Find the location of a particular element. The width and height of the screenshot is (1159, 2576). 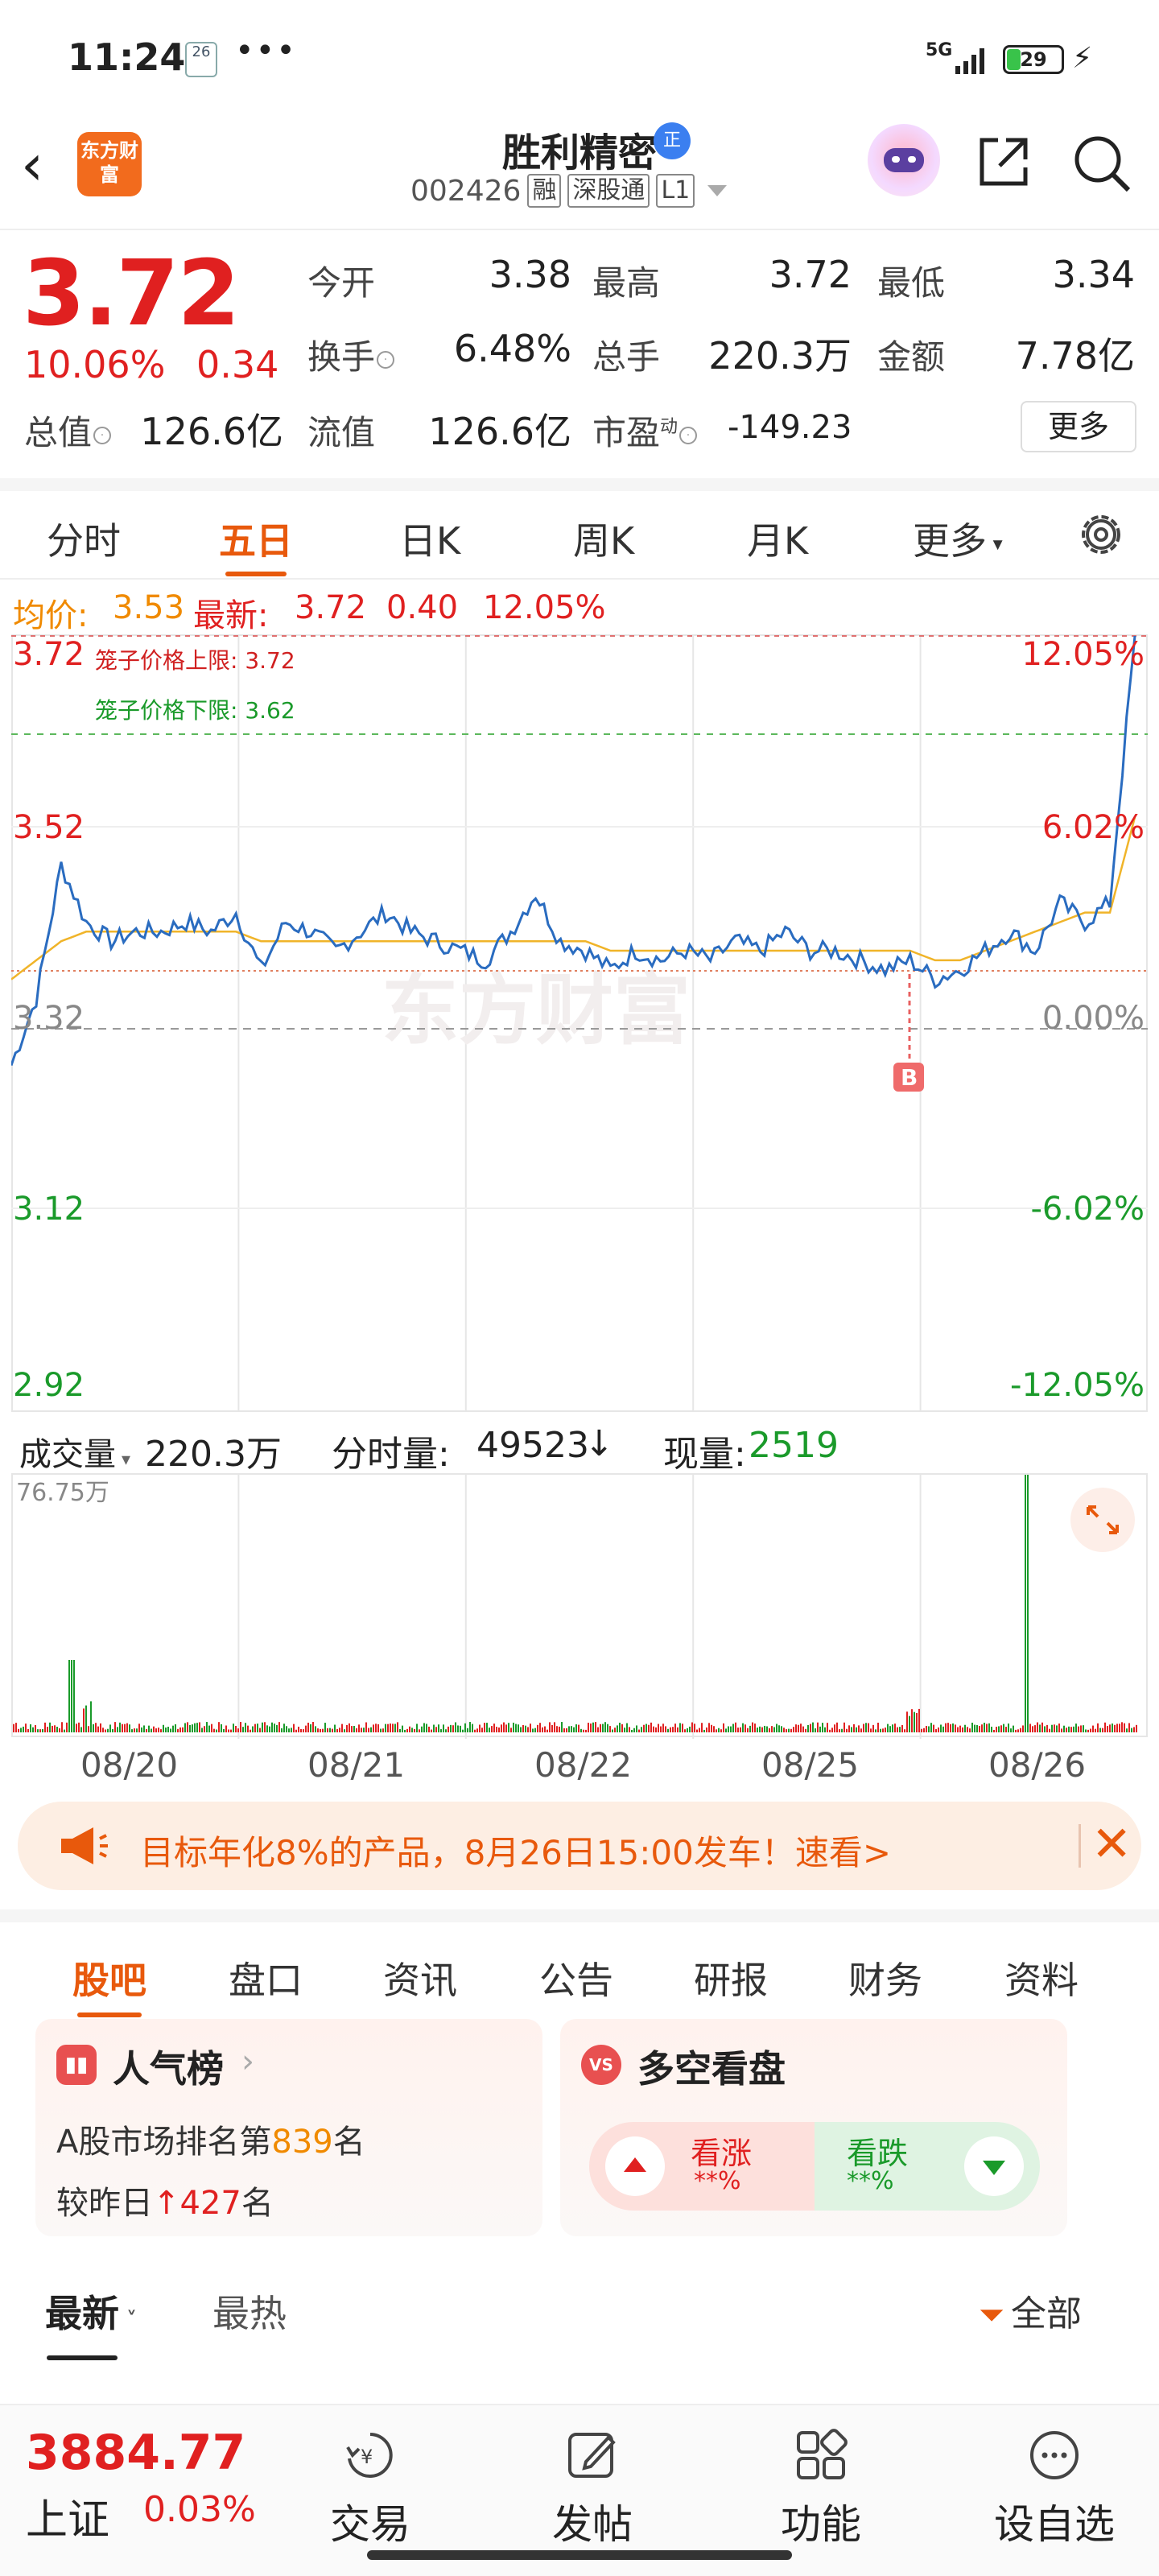

tab-financials: 财务 is located at coordinates (885, 1977).